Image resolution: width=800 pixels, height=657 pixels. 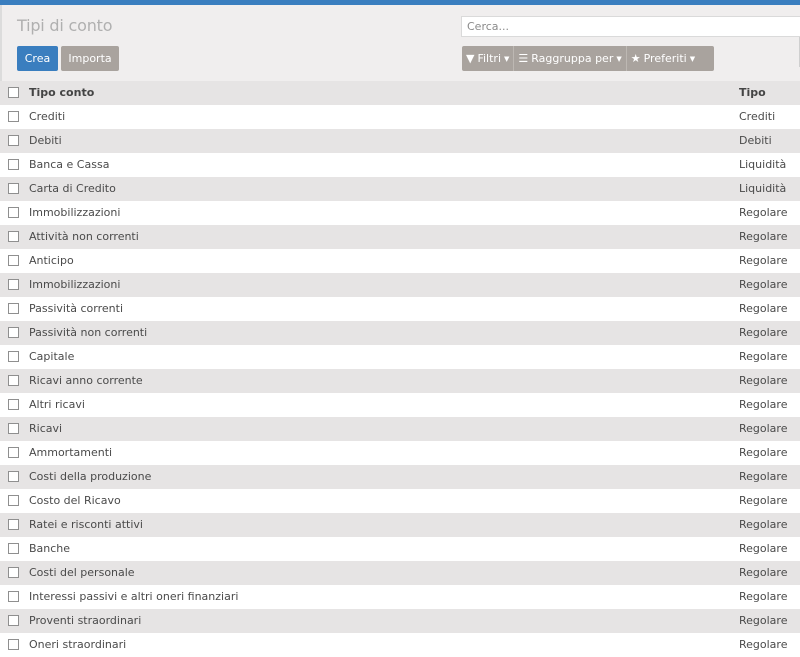 What do you see at coordinates (400, 333) in the screenshot?
I see `table-row: Passività non correnti Regolare` at bounding box center [400, 333].